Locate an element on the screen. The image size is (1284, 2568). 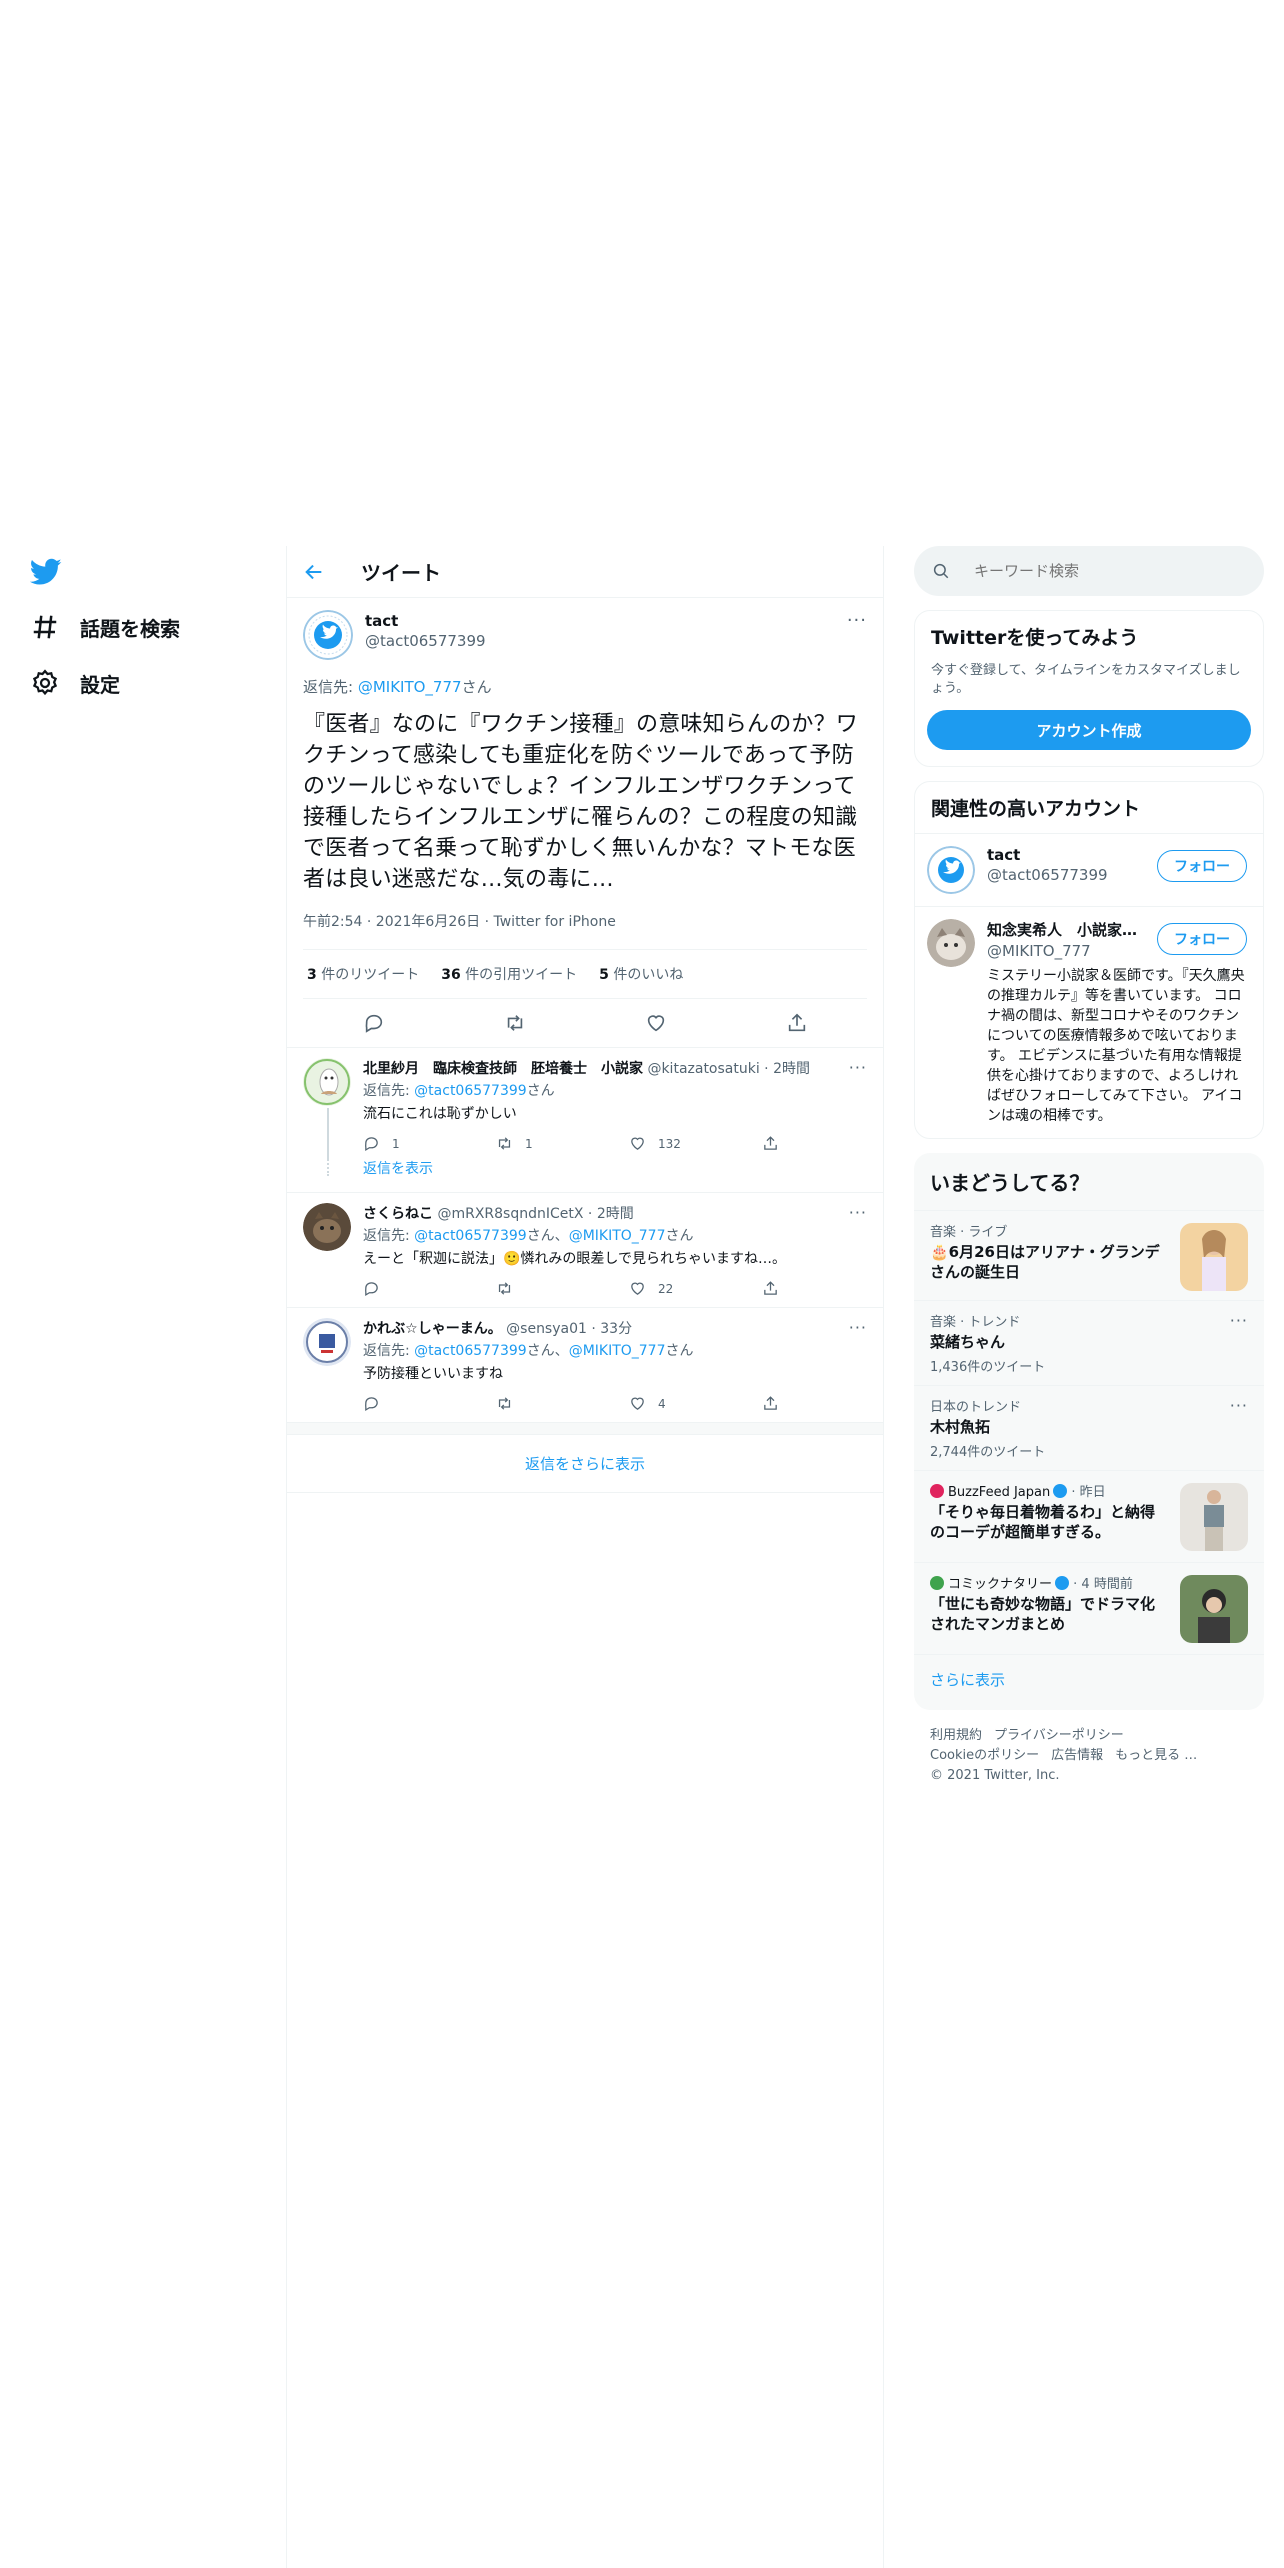
create-account-button: アカウント作成 is located at coordinates (1089, 730).